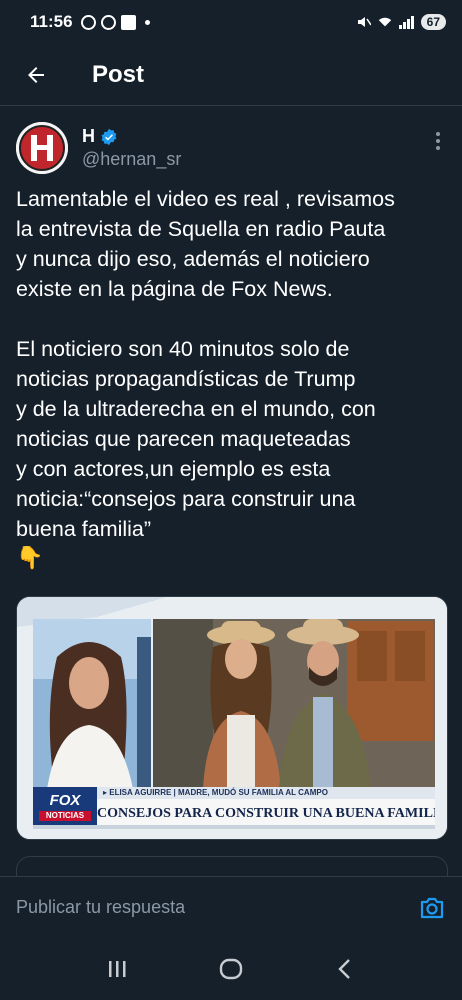  What do you see at coordinates (84, 529) in the screenshot?
I see `post-line: buena familia”` at bounding box center [84, 529].